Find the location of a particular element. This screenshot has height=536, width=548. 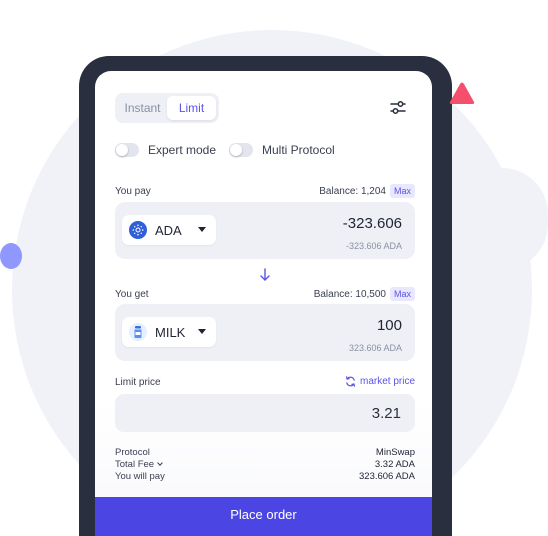

get-max-button: Max is located at coordinates (402, 294).